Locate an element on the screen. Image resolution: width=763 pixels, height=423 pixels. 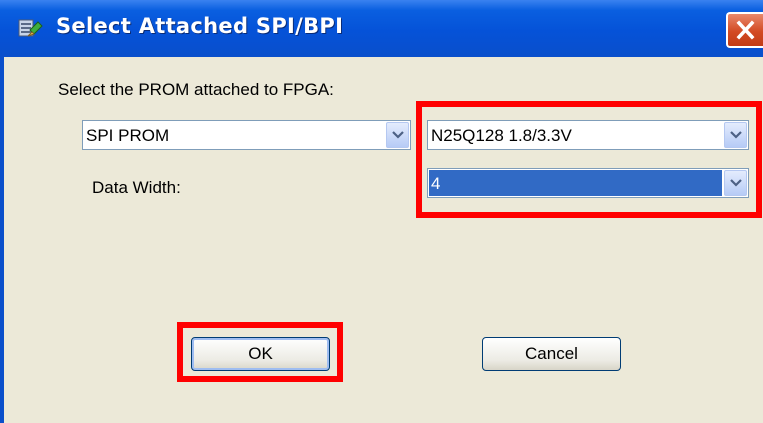
data-width-value: 4 is located at coordinates (575, 183).